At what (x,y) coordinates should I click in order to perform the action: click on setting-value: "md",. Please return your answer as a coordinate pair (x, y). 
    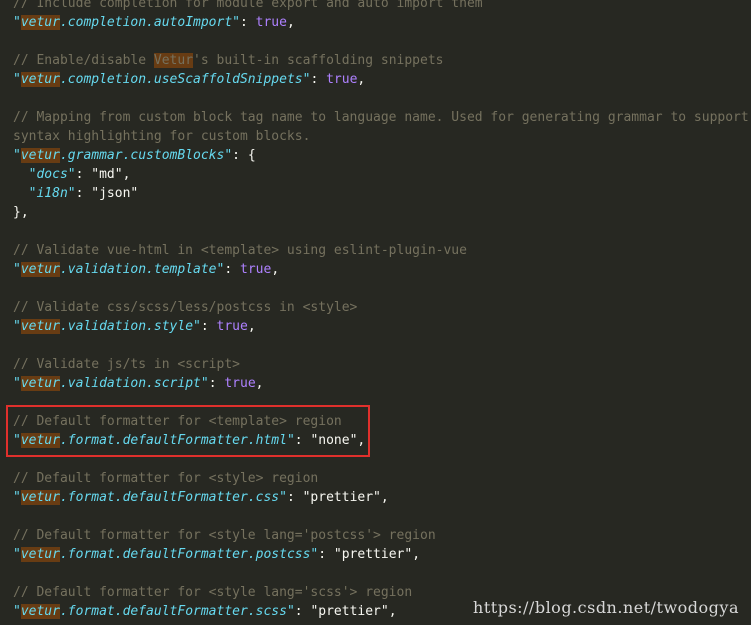
    Looking at the image, I should click on (111, 174).